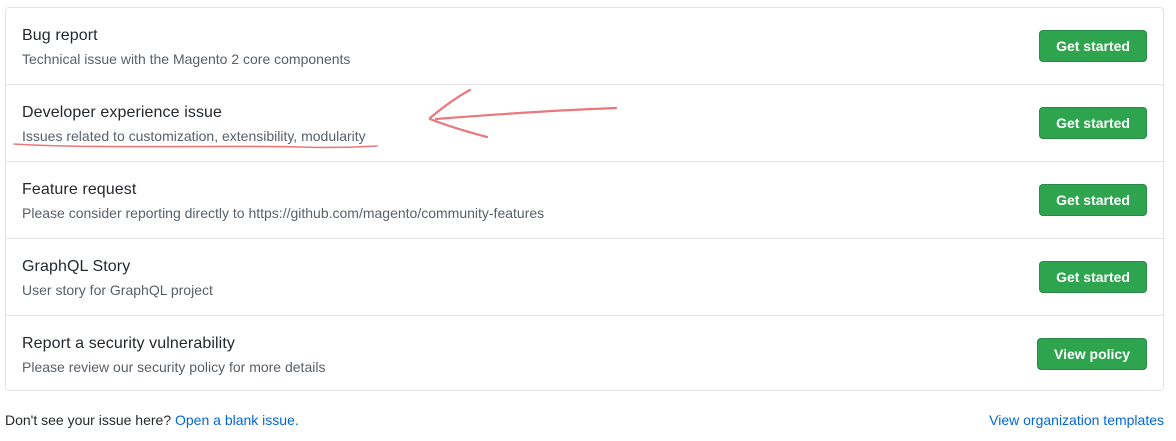 Image resolution: width=1176 pixels, height=441 pixels. What do you see at coordinates (60, 35) in the screenshot?
I see `template-title: Bug report` at bounding box center [60, 35].